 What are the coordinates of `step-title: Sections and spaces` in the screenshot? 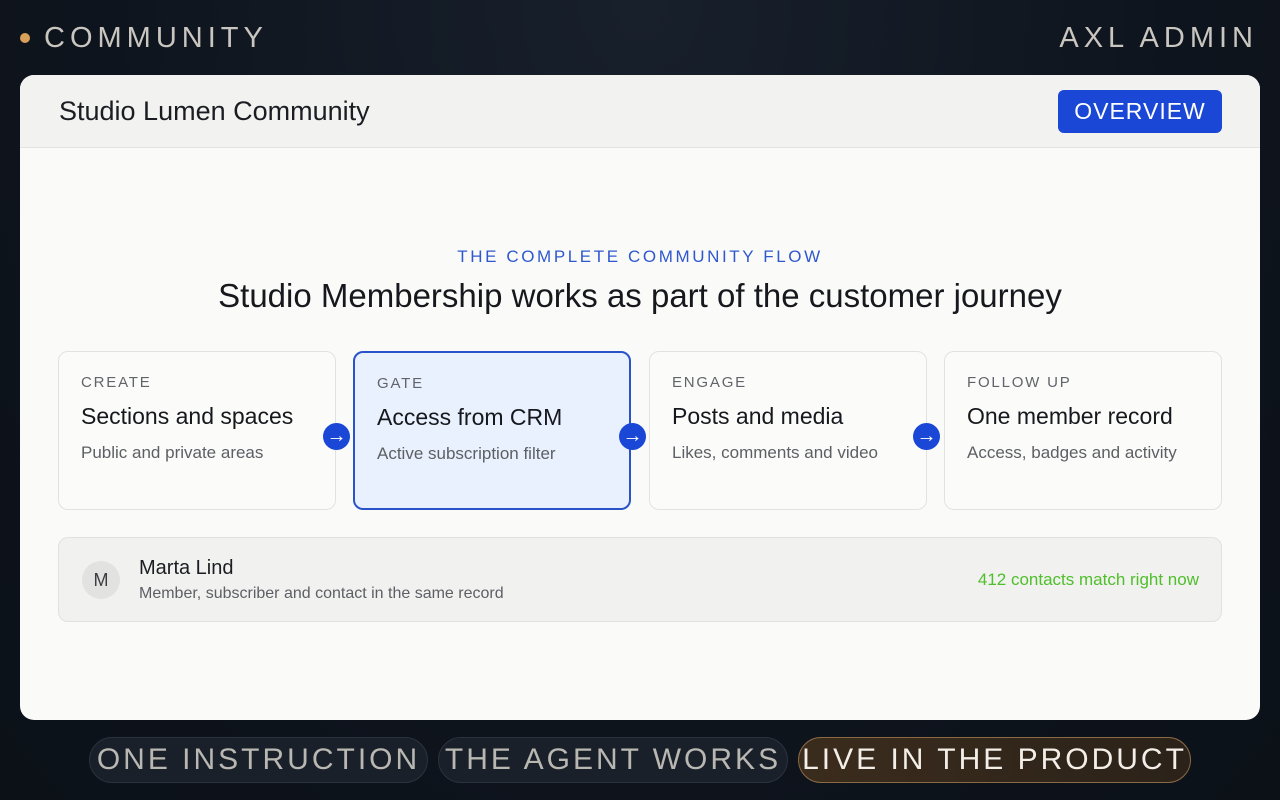 It's located at (187, 416).